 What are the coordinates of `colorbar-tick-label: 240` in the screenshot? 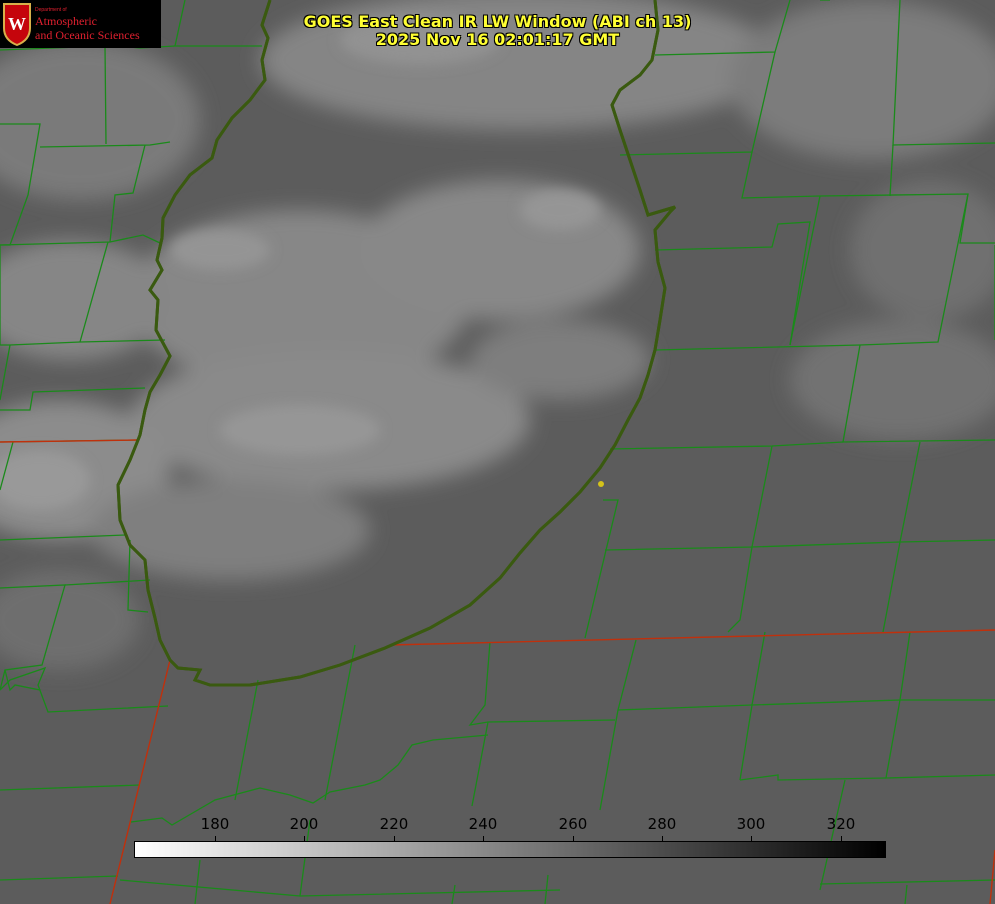 It's located at (483, 824).